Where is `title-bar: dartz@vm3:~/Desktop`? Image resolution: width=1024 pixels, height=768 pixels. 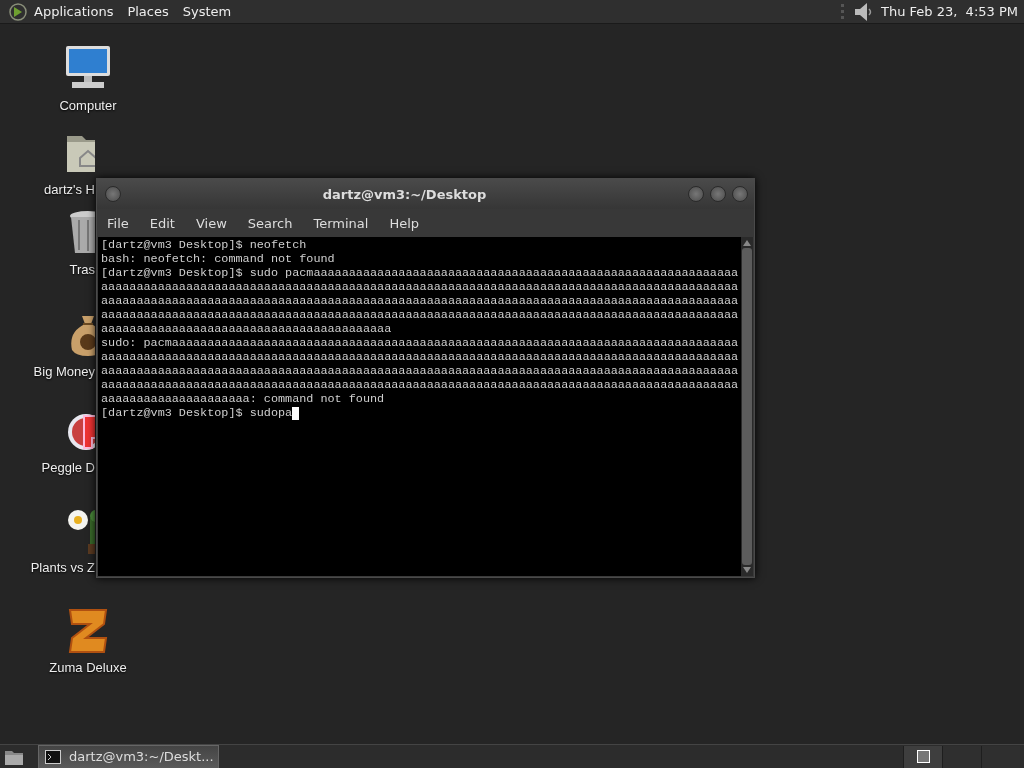 title-bar: dartz@vm3:~/Desktop is located at coordinates (425, 194).